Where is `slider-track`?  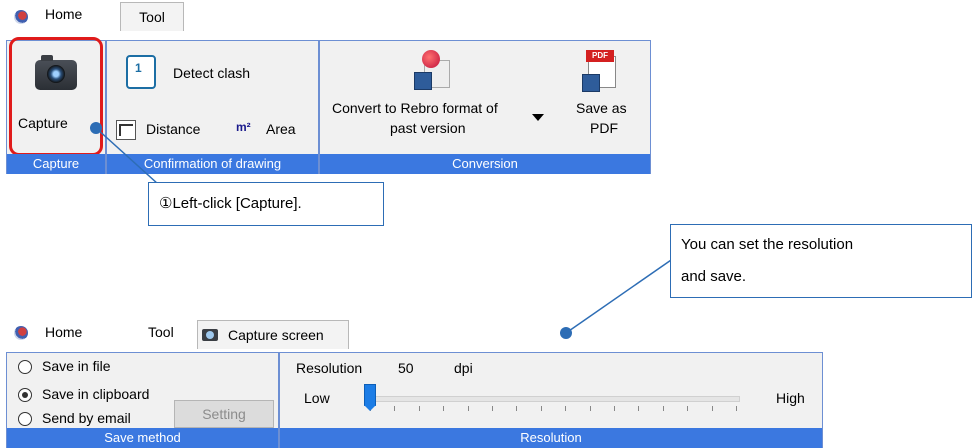
slider-track is located at coordinates (553, 399).